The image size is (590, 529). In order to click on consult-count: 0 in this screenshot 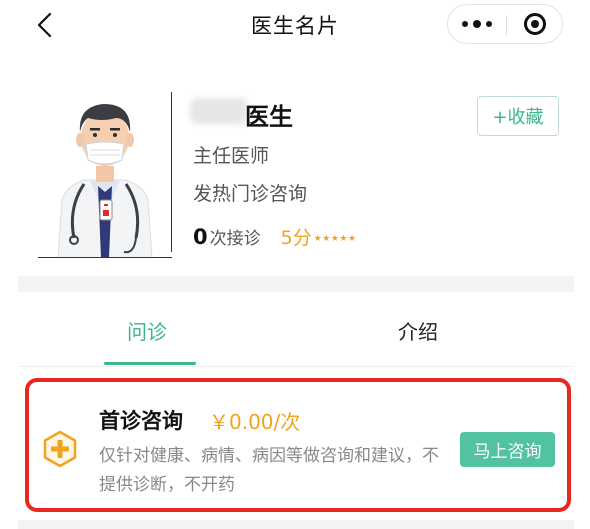, I will do `click(200, 237)`.